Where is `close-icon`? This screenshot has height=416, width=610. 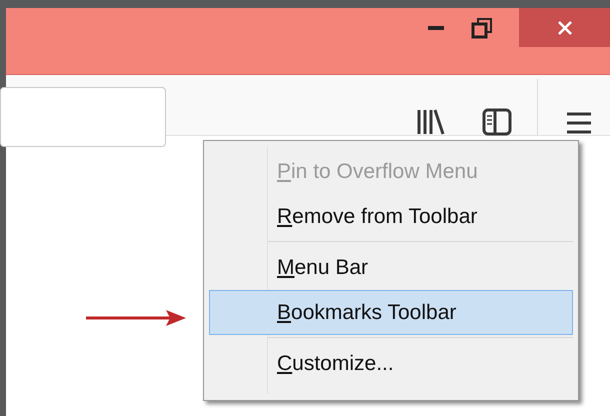
close-icon is located at coordinates (564, 28).